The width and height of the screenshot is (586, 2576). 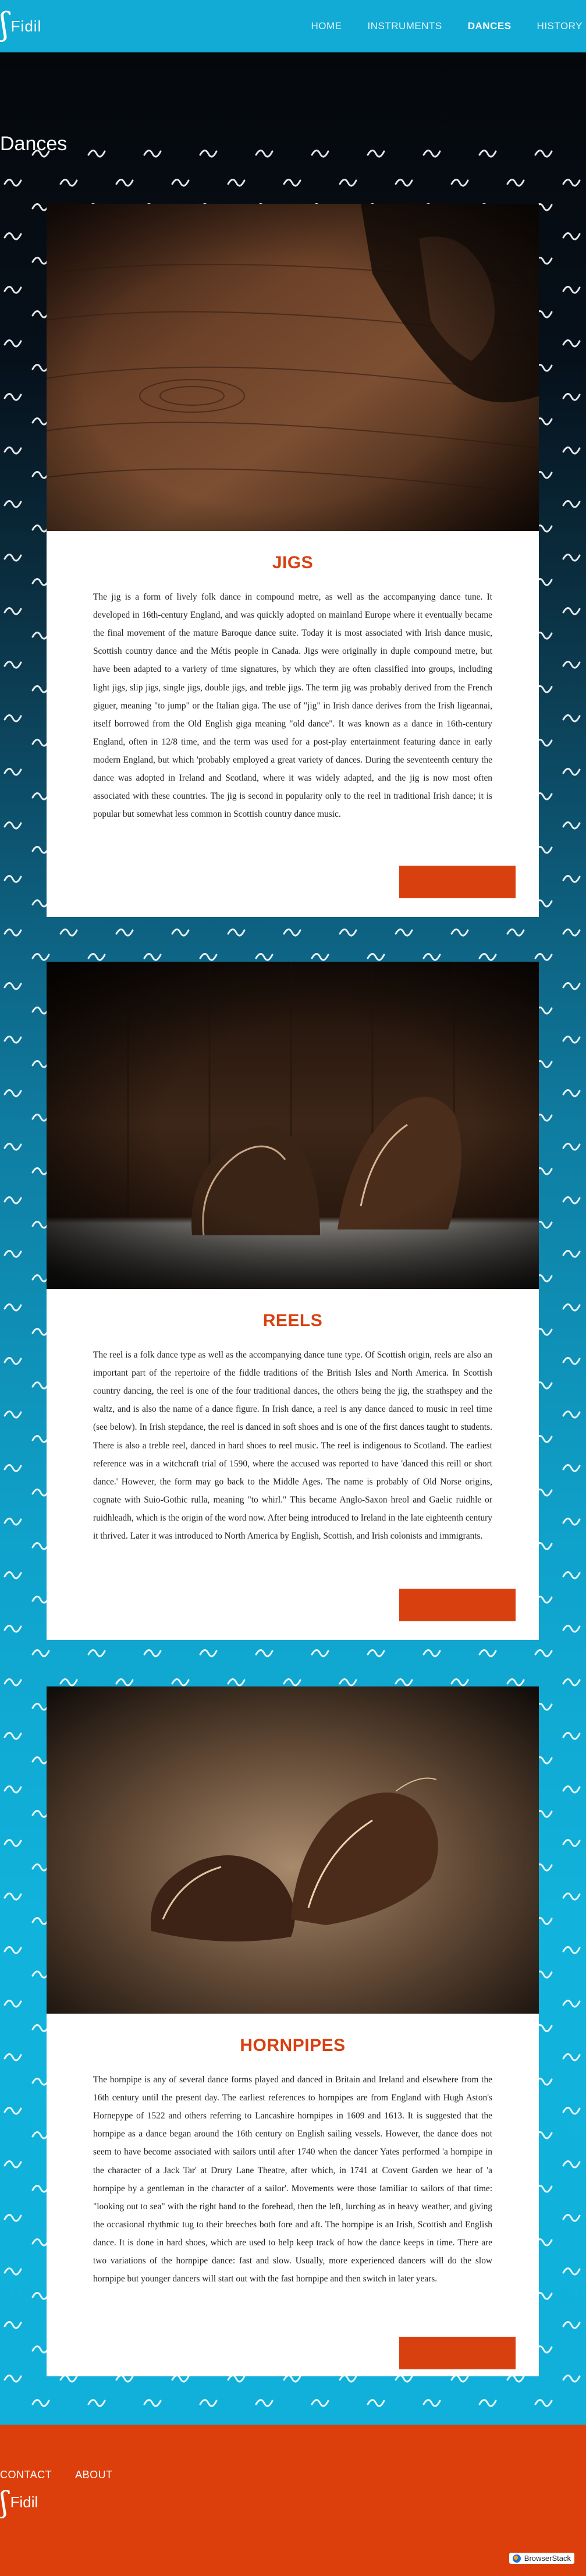 I want to click on reel-shoes-photo, so click(x=293, y=1125).